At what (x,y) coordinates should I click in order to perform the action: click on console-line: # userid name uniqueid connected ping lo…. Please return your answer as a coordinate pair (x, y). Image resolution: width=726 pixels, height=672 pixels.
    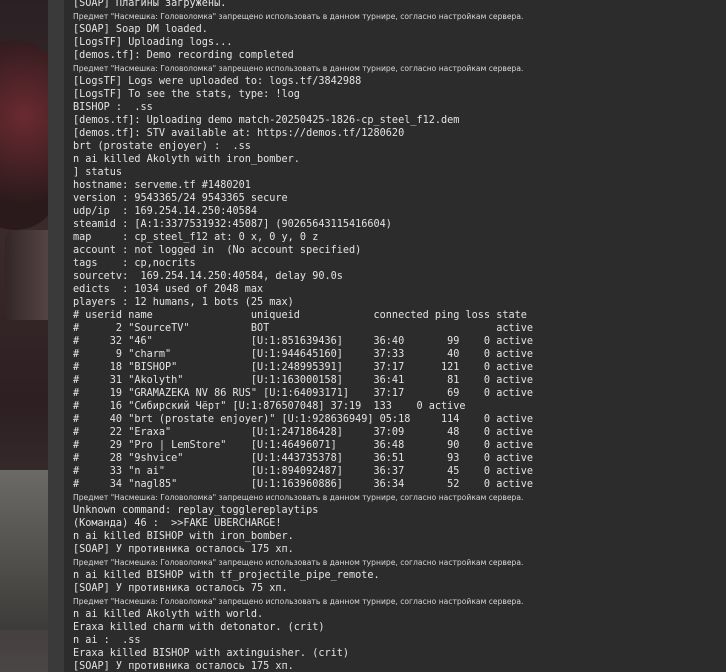
    Looking at the image, I should click on (300, 315).